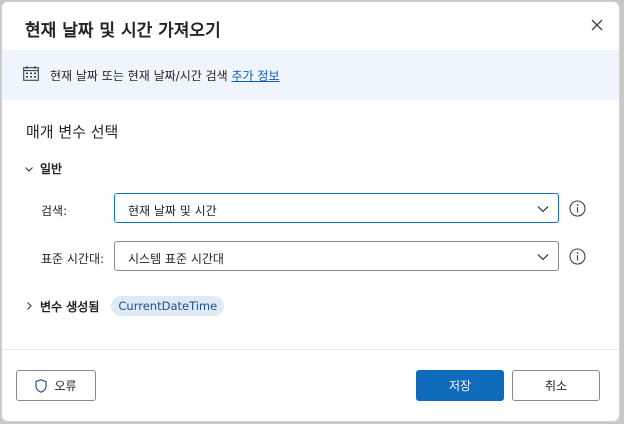 The height and width of the screenshot is (424, 624). I want to click on on-error-button: 오류, so click(56, 385).